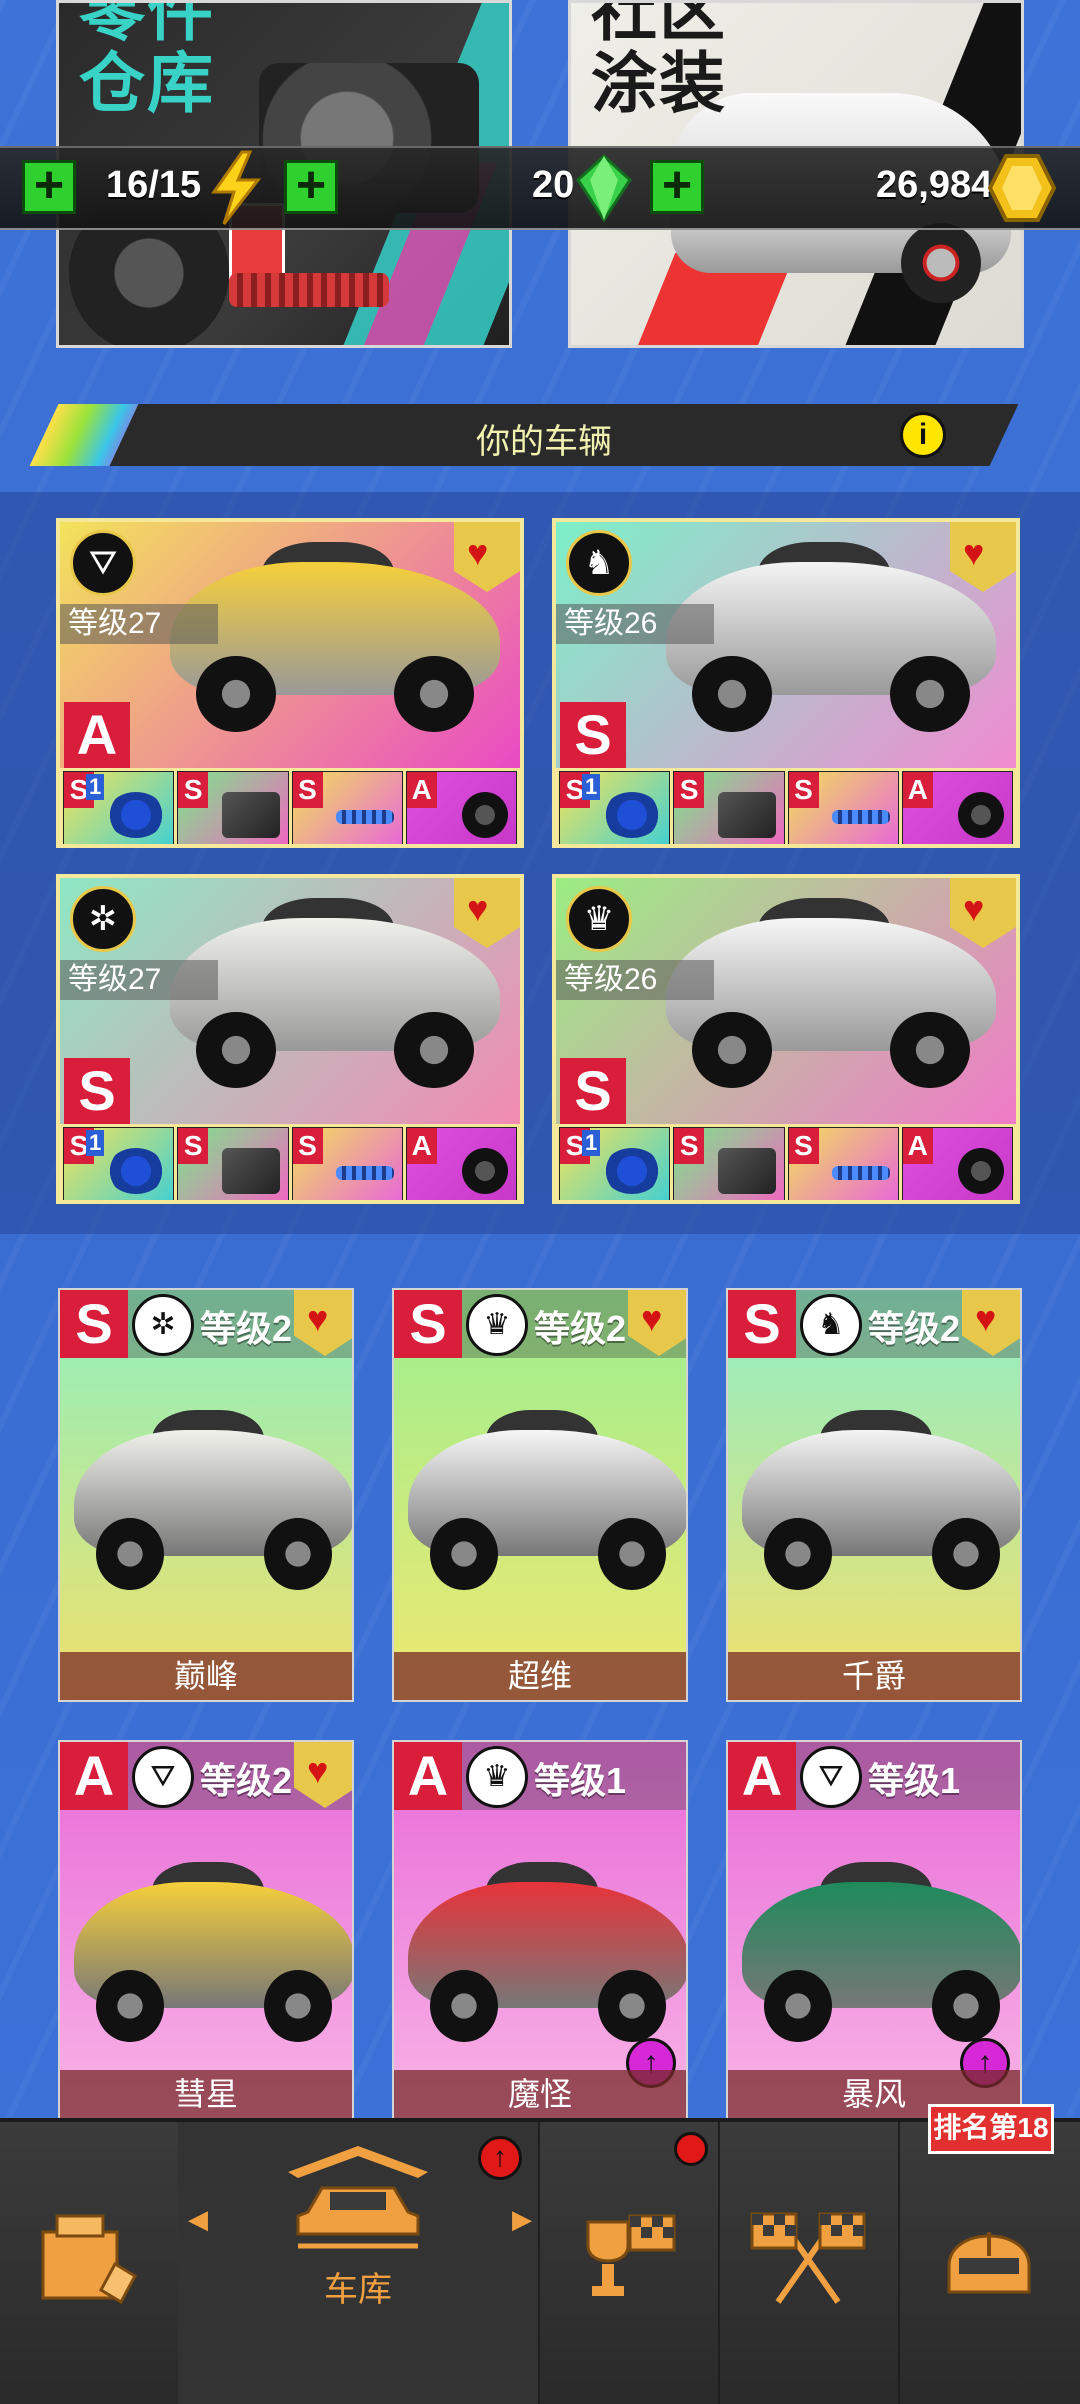  I want to click on featured-car-card: ⛛ ♥ 等级27 A S 1 S S A, so click(290, 683).